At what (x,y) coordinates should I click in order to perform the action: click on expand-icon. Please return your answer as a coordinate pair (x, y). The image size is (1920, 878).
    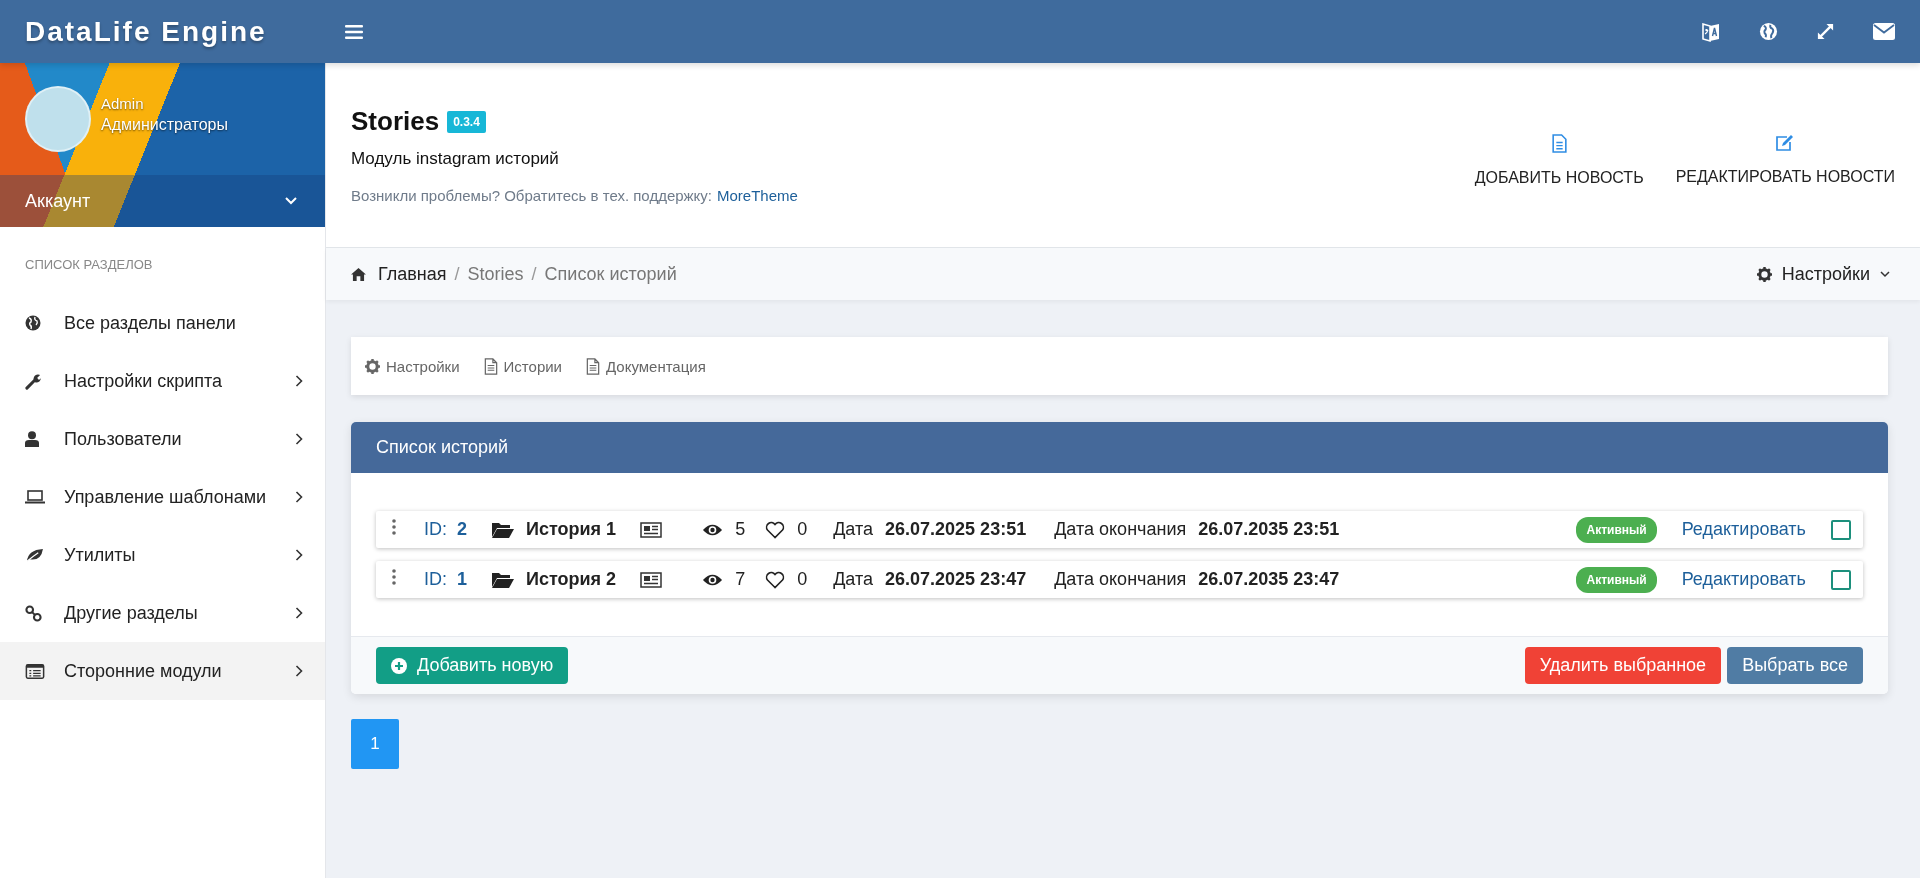
    Looking at the image, I should click on (1825, 31).